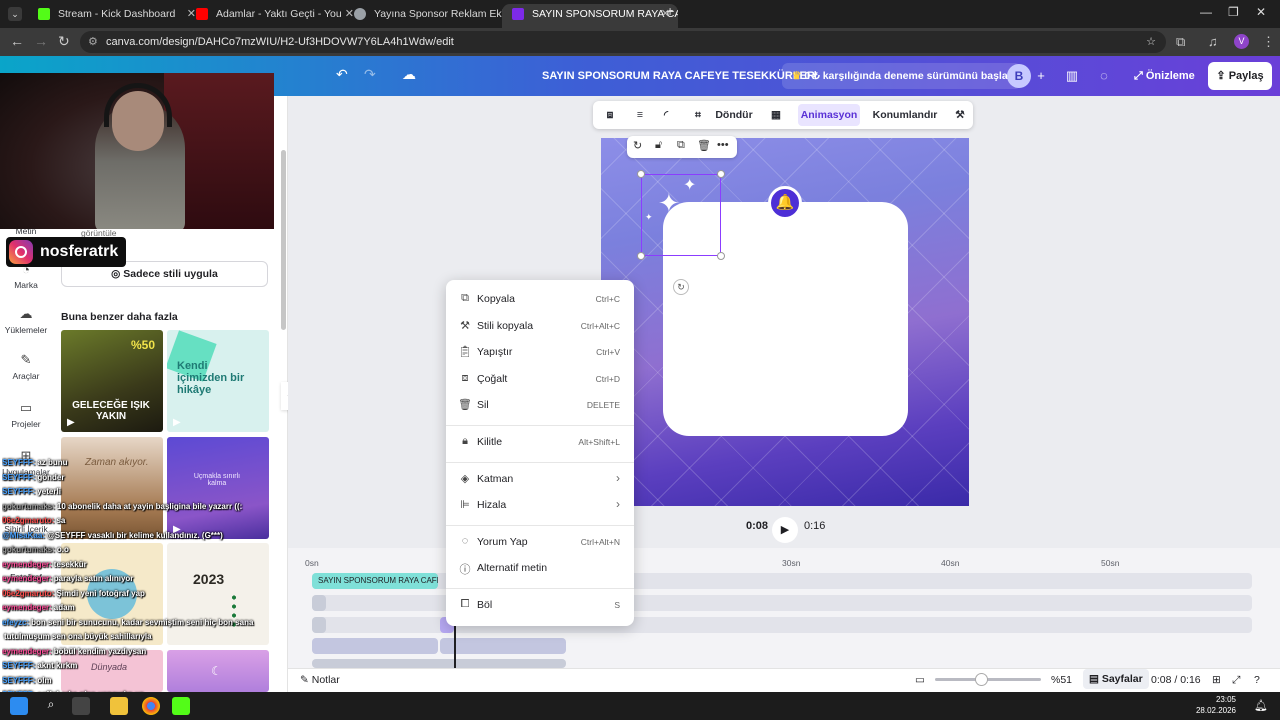  I want to click on document-title: SAYIN SPONSORUM RAYA CAFEYE TESEKKÜRLER, so click(678, 76).